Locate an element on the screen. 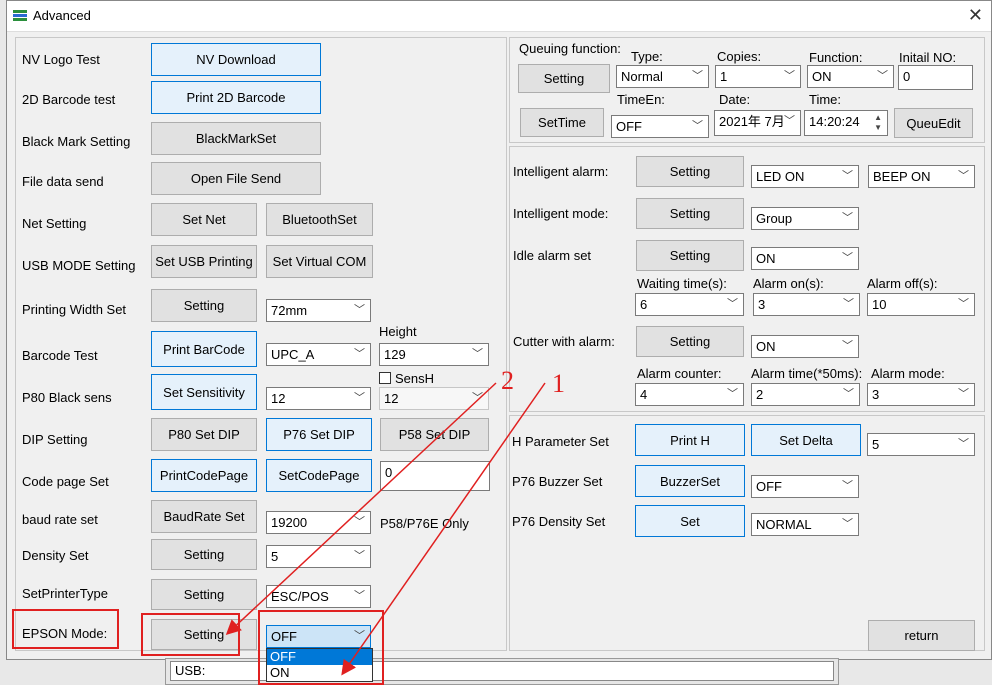 Image resolution: width=992 pixels, height=685 pixels. annotation-number-2: 2 is located at coordinates (507, 380).